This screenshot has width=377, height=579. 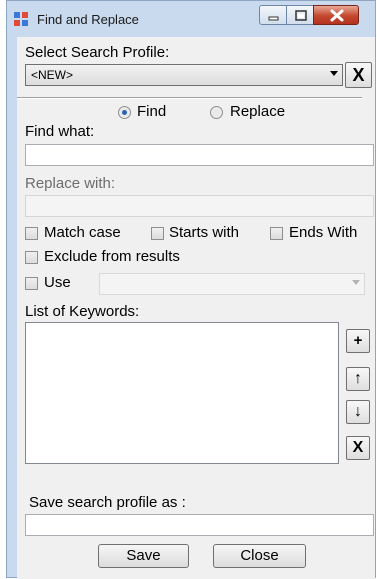 What do you see at coordinates (184, 75) in the screenshot?
I see `profile-select: <NEW>` at bounding box center [184, 75].